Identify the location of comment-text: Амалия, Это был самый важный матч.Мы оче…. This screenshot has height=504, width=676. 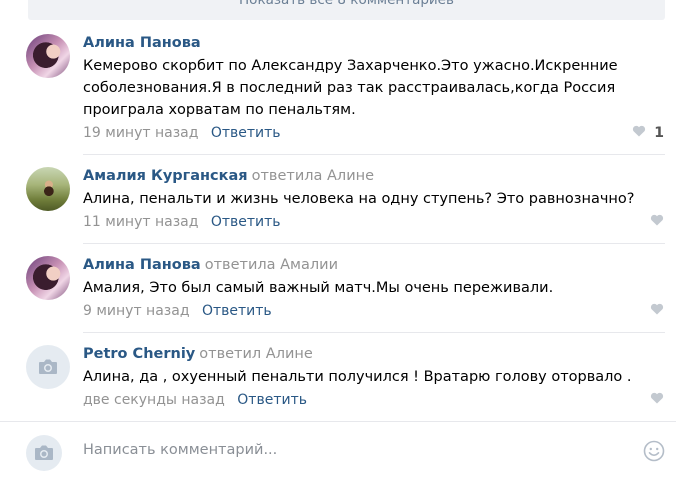
(363, 288).